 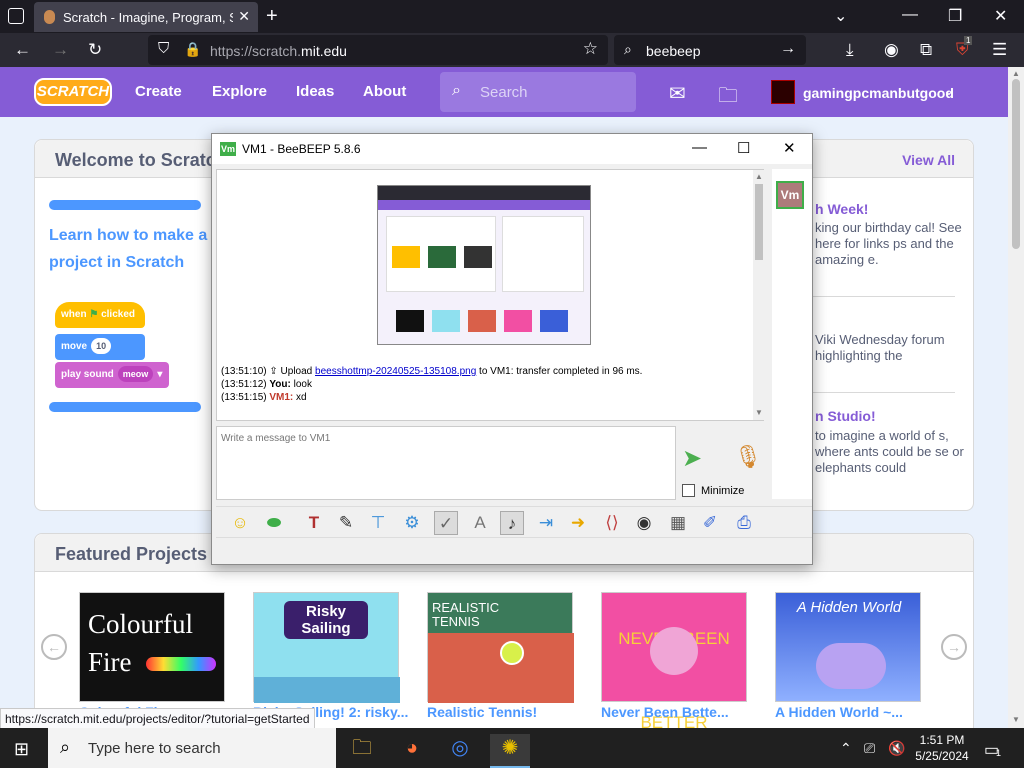 I want to click on thumbnail-text: Risky Sailing, so click(x=326, y=620).